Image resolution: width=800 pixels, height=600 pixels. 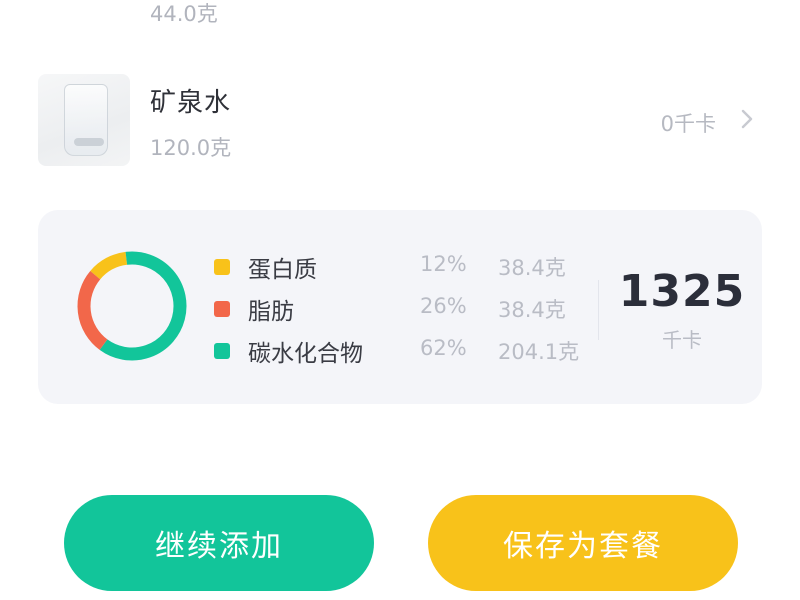 I want to click on carbohydrate-segment, so click(x=143, y=306).